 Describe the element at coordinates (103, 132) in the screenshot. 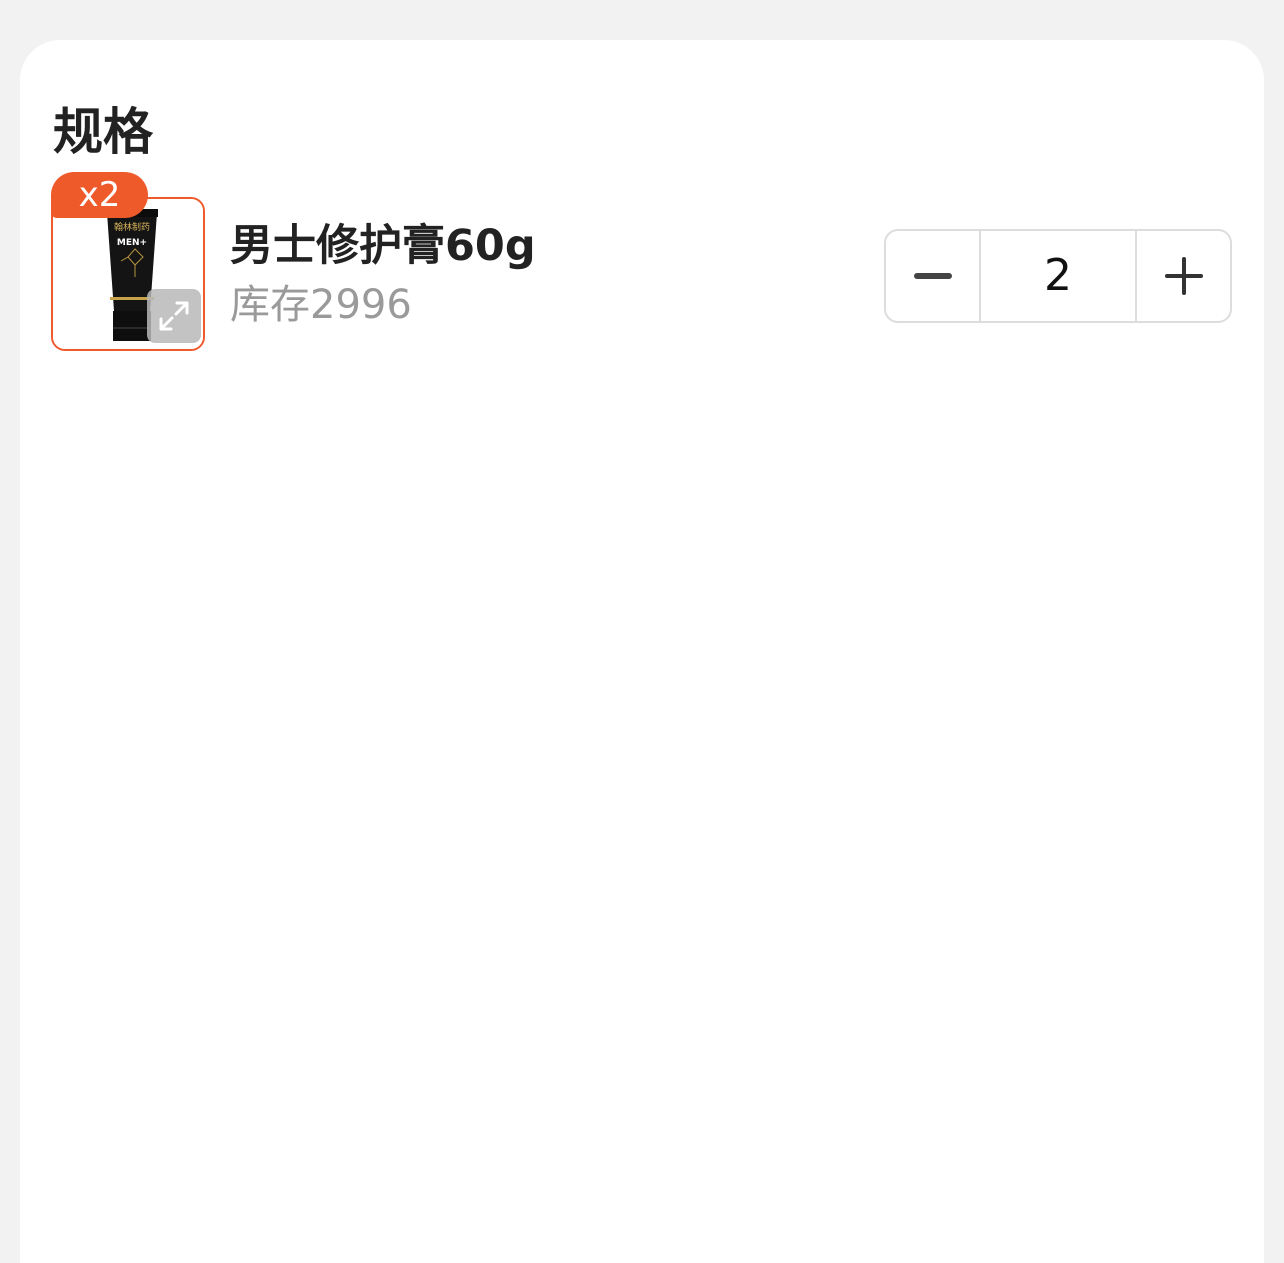

I see `section-title: 规格` at that location.